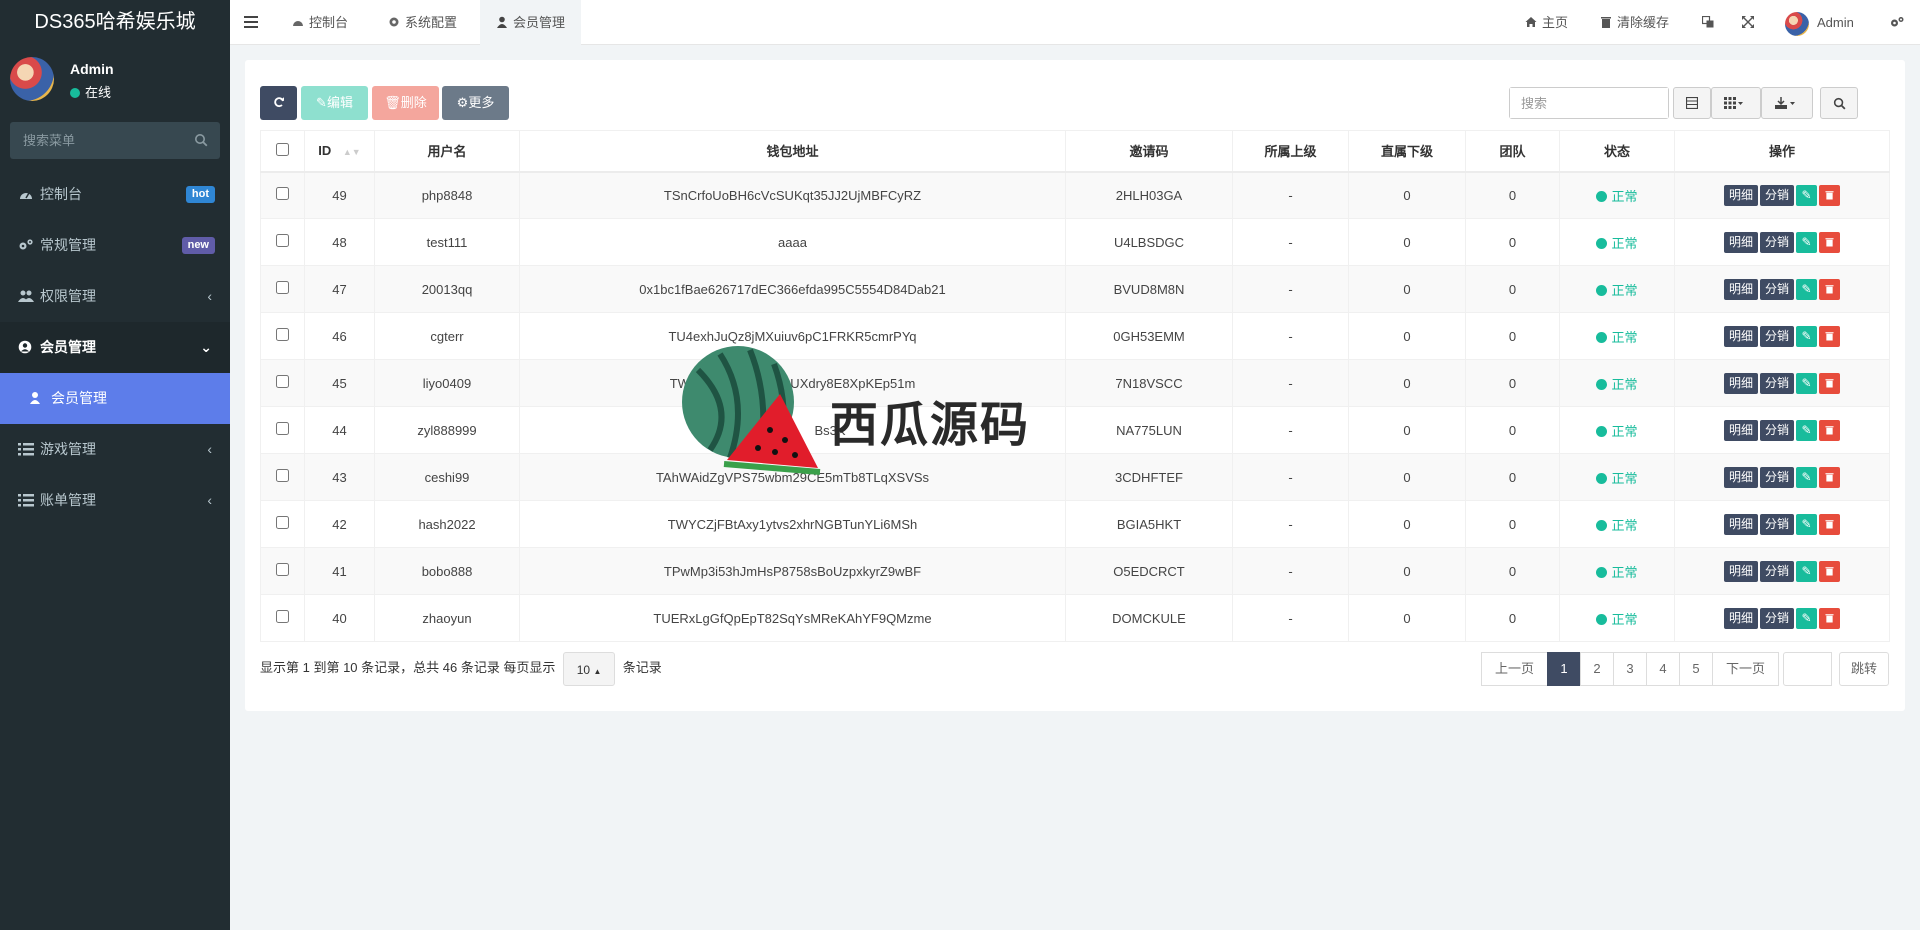 The image size is (1920, 930). Describe the element at coordinates (115, 449) in the screenshot. I see `sidebar-item-game: 游戏管理 ‹` at that location.